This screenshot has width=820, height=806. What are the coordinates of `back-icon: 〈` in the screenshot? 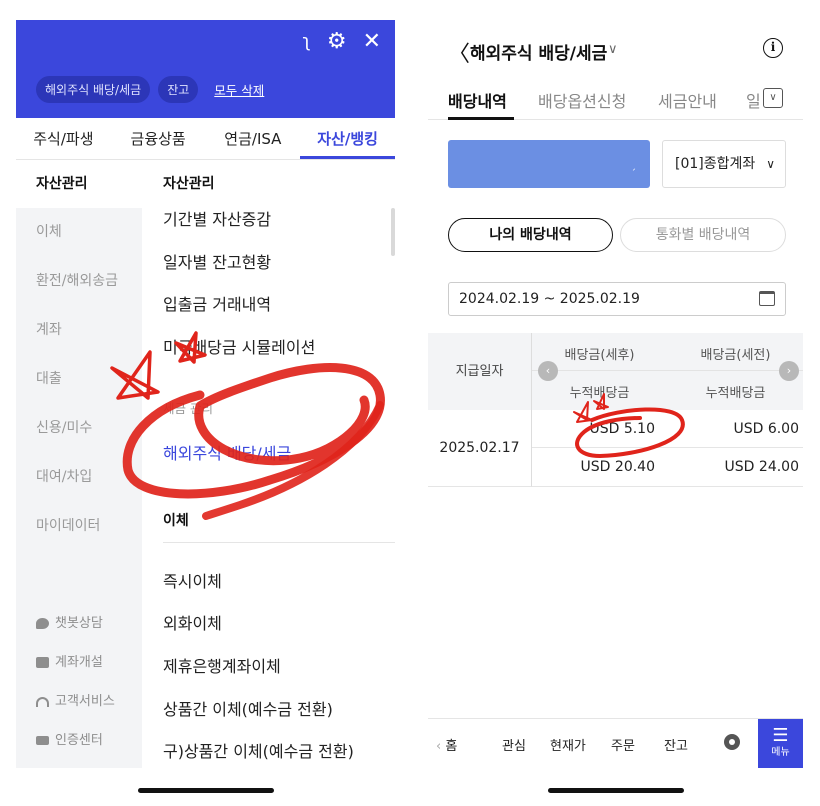 It's located at (459, 52).